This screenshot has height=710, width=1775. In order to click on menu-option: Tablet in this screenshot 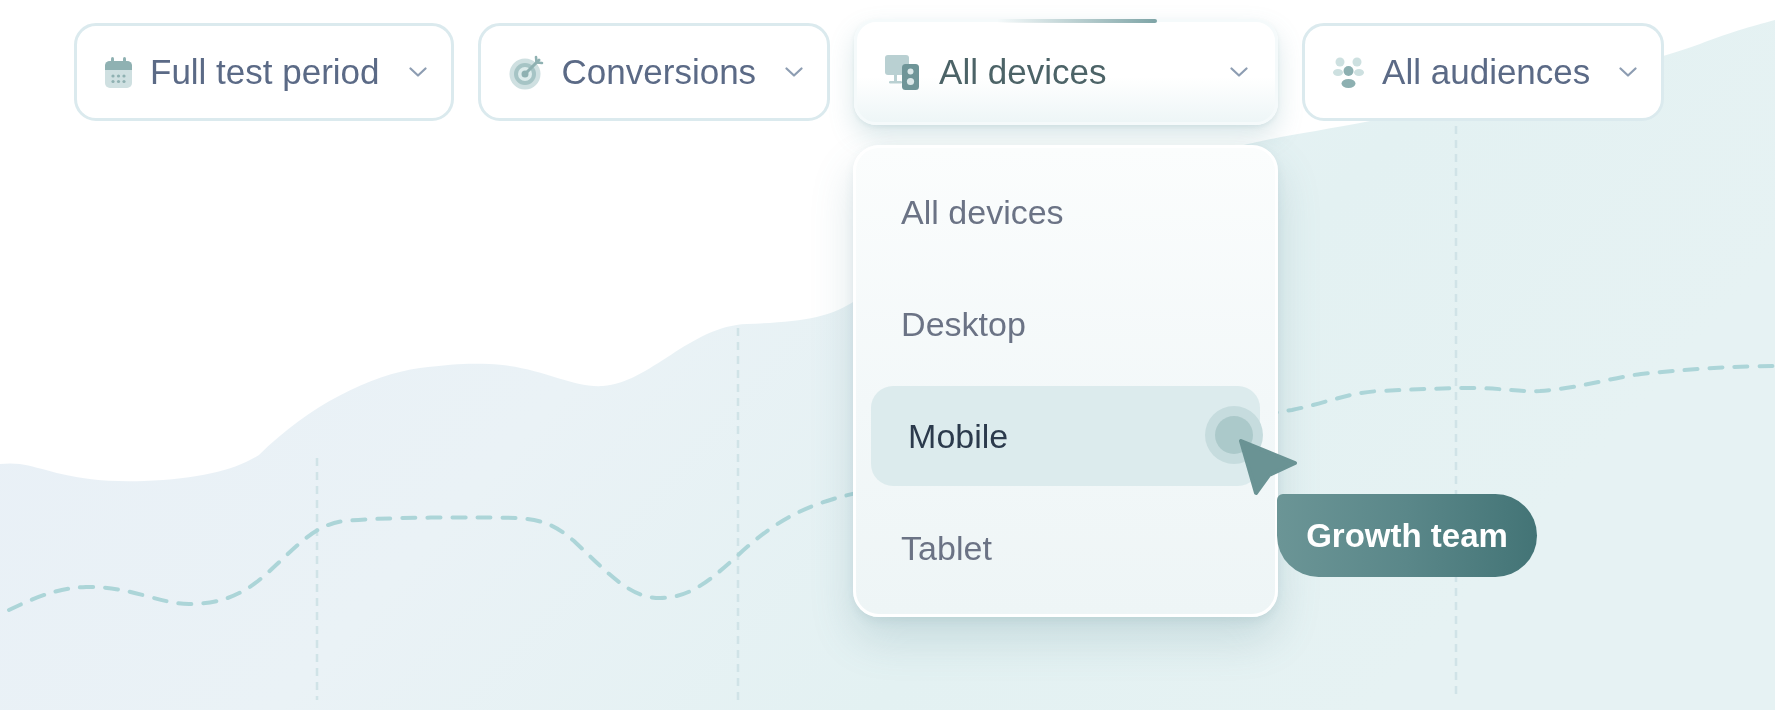, I will do `click(1066, 548)`.